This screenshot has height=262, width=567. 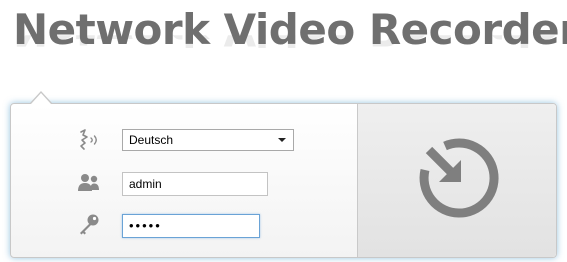 What do you see at coordinates (41, 98) in the screenshot?
I see `panel-pointer-fill` at bounding box center [41, 98].